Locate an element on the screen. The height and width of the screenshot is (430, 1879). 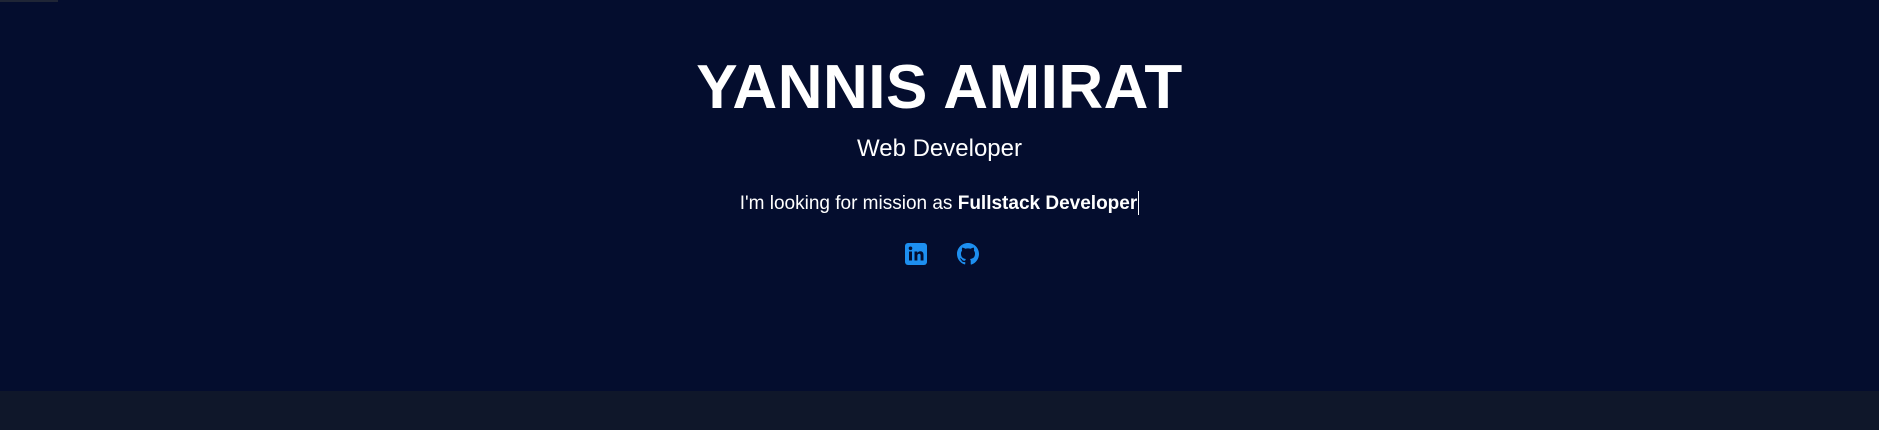
social-links is located at coordinates (939, 254).